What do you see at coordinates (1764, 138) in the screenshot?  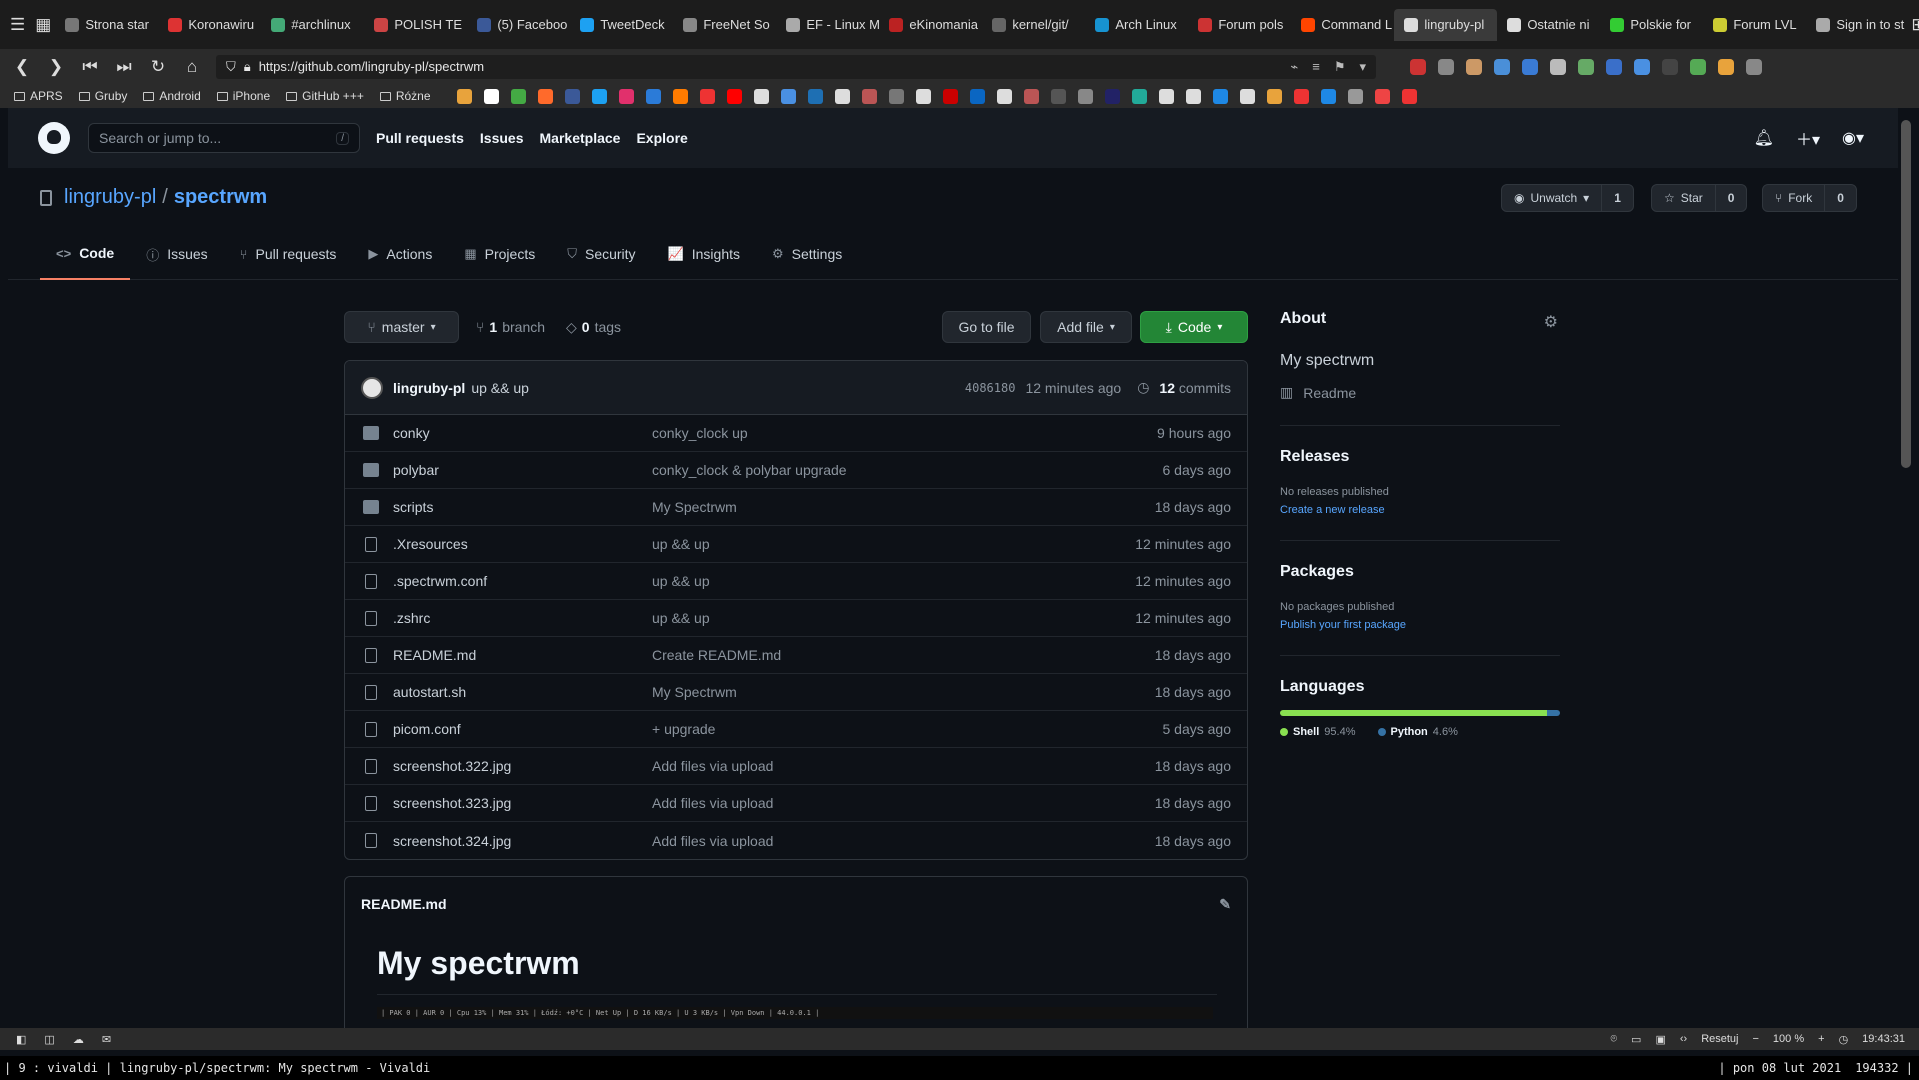 I see `notification-bell-icon: 🔔︎` at bounding box center [1764, 138].